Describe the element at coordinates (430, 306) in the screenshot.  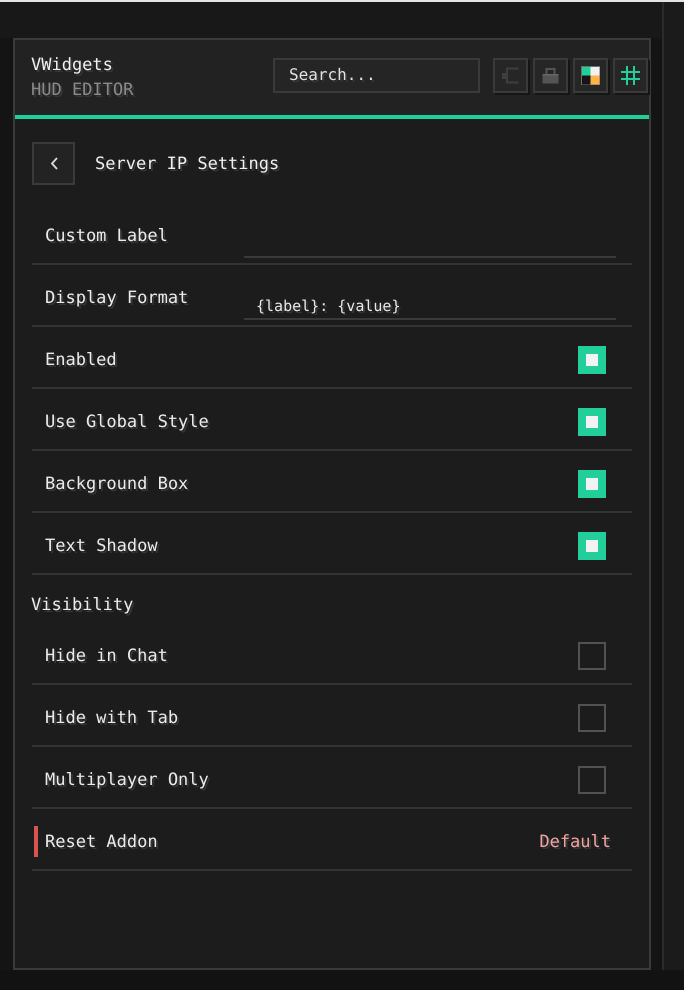
I see `text-field: {label}: {value}` at that location.